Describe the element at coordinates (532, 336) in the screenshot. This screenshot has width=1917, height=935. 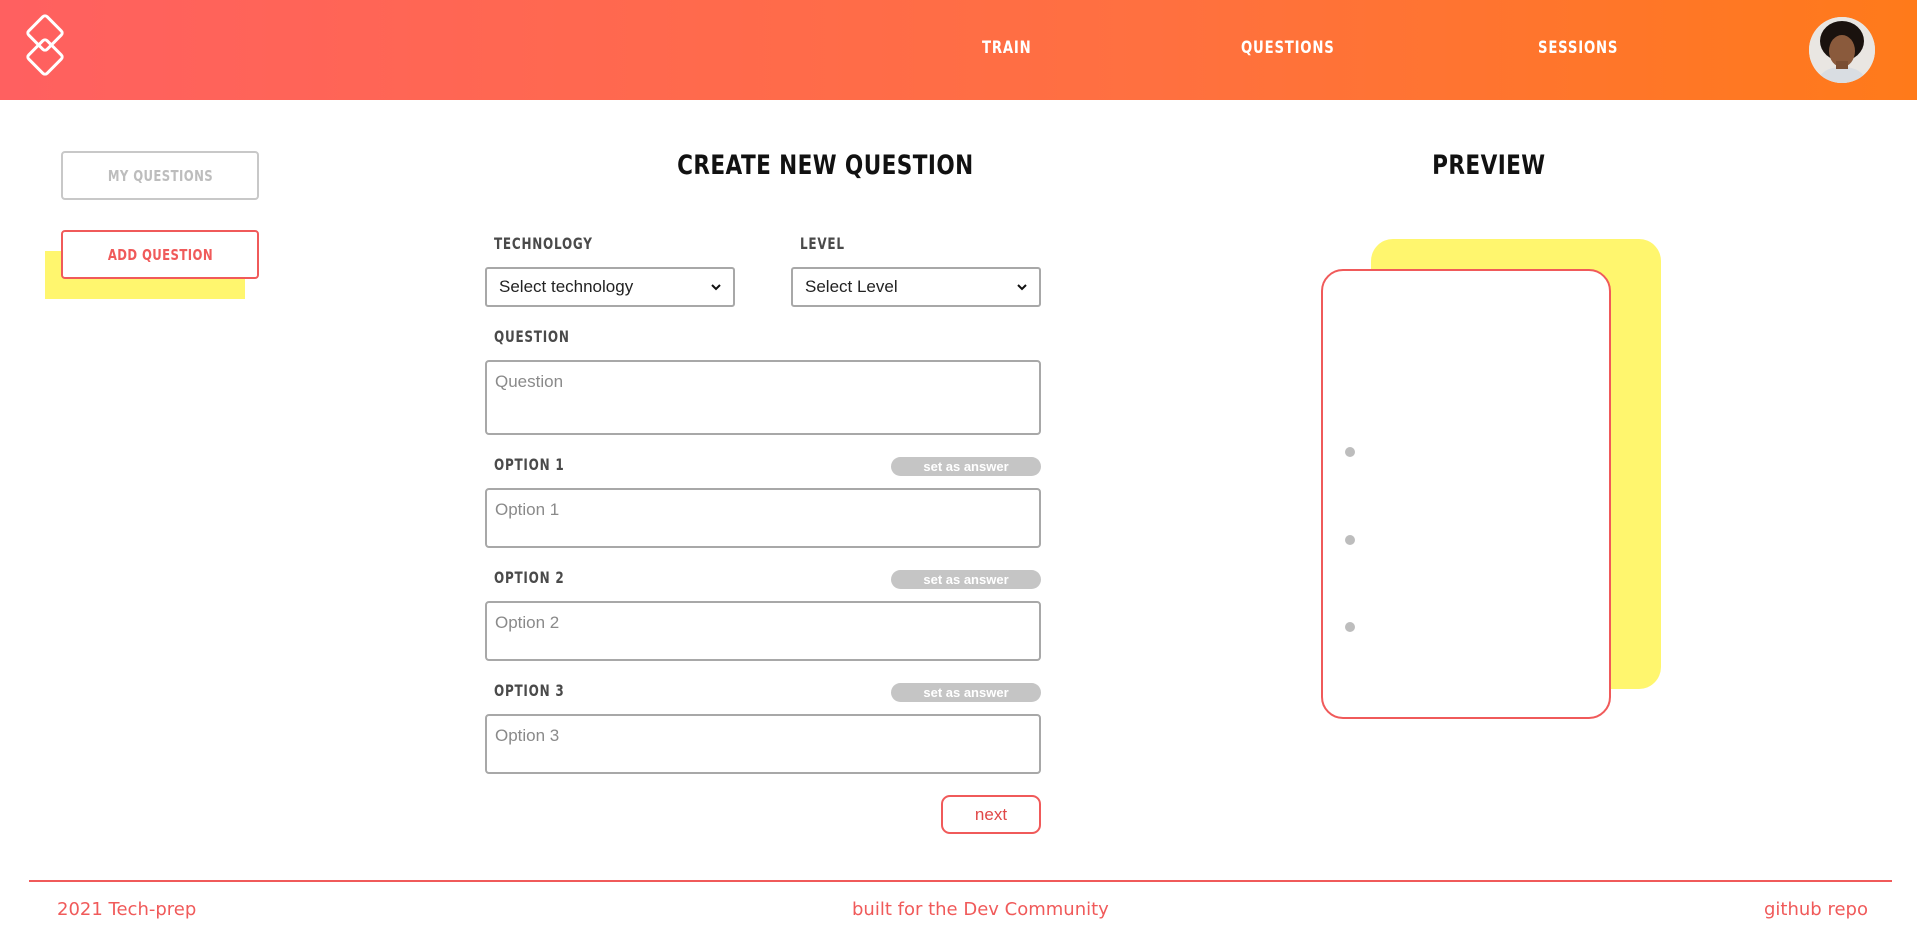
I see `question-label: QUESTION` at that location.